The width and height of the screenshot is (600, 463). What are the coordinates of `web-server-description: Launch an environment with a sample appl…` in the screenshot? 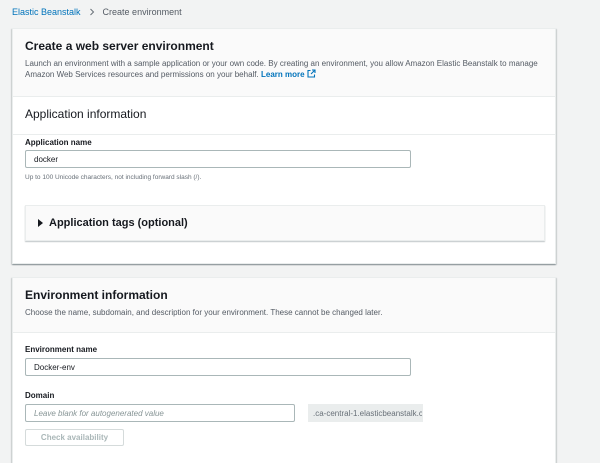 It's located at (284, 69).